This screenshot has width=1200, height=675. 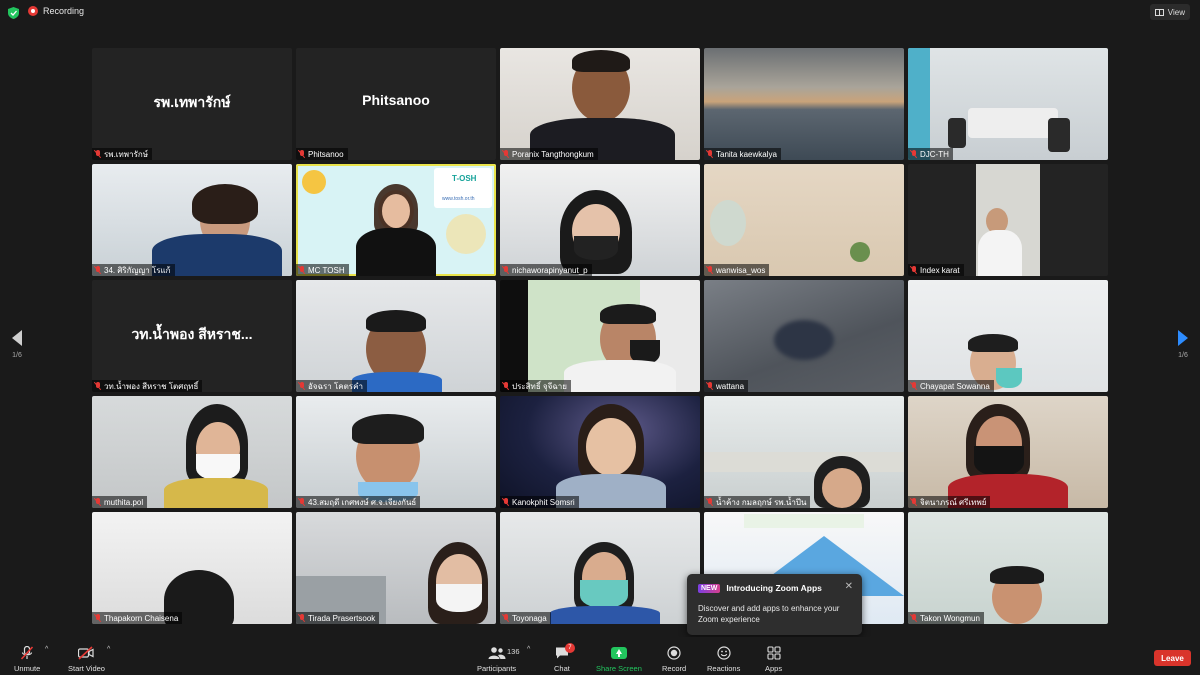 What do you see at coordinates (619, 657) in the screenshot?
I see `share-screen-button: Share Screen` at bounding box center [619, 657].